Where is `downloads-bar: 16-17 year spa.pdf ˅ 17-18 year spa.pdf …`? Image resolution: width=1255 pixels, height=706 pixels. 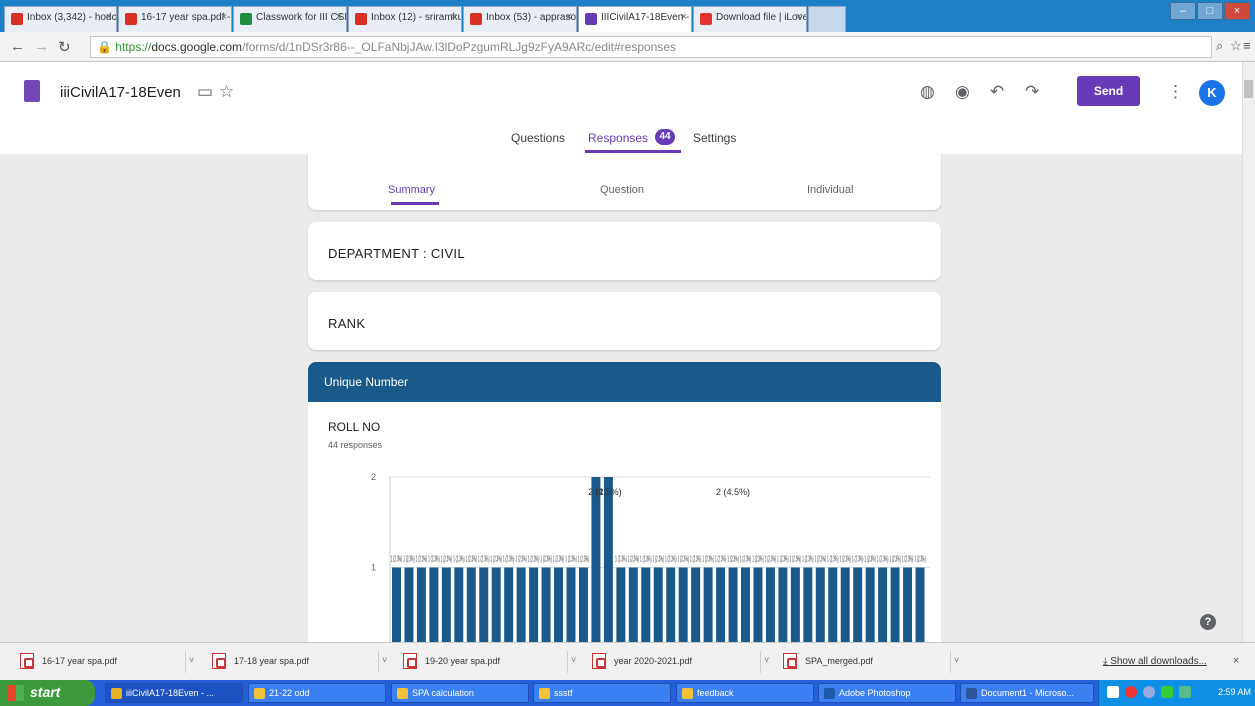 downloads-bar: 16-17 year spa.pdf ˅ 17-18 year spa.pdf … is located at coordinates (627, 661).